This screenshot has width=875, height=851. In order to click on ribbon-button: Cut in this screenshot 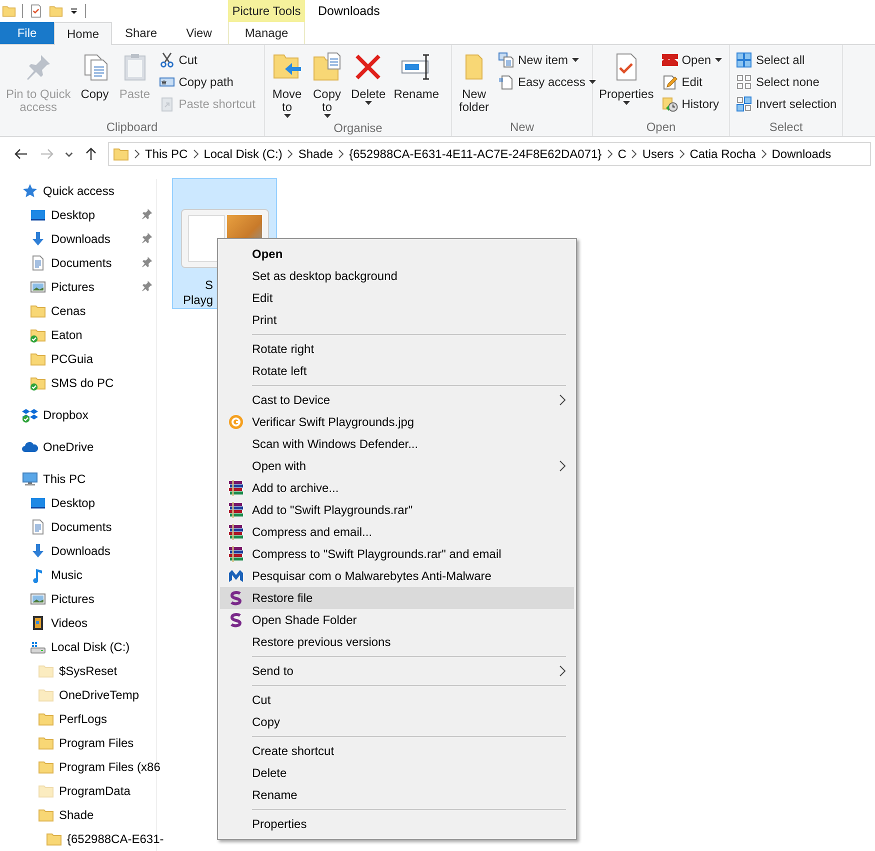, I will do `click(207, 60)`.